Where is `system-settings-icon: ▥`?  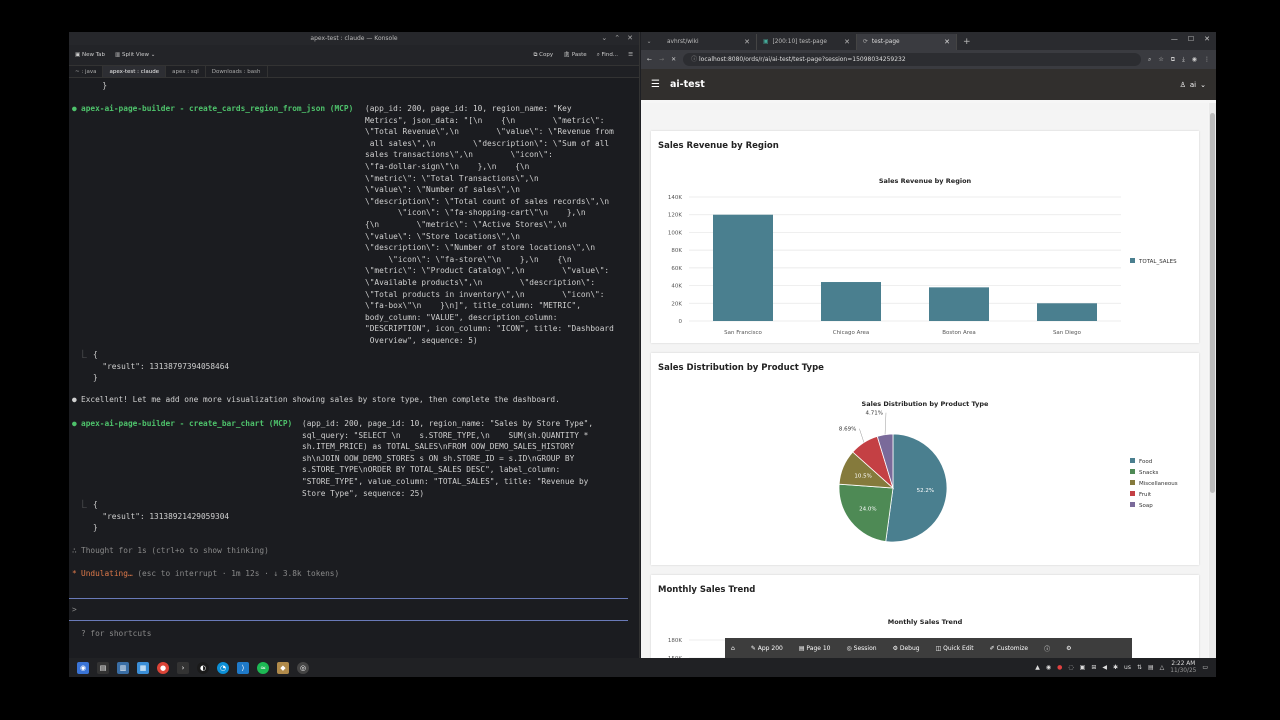
system-settings-icon: ▥ is located at coordinates (123, 667).